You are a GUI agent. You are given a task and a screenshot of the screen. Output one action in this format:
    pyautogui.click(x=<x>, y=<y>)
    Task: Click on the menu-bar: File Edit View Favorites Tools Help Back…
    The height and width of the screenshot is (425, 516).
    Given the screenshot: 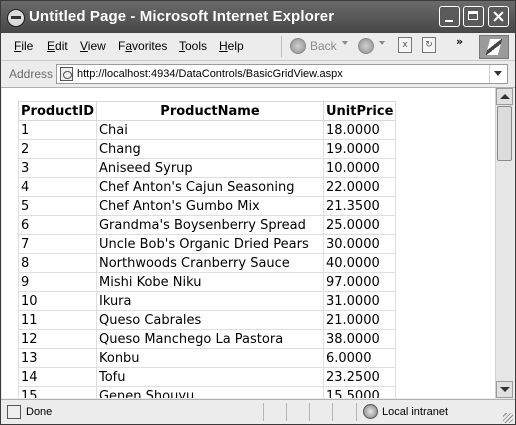 What is the action you would take?
    pyautogui.click(x=258, y=47)
    